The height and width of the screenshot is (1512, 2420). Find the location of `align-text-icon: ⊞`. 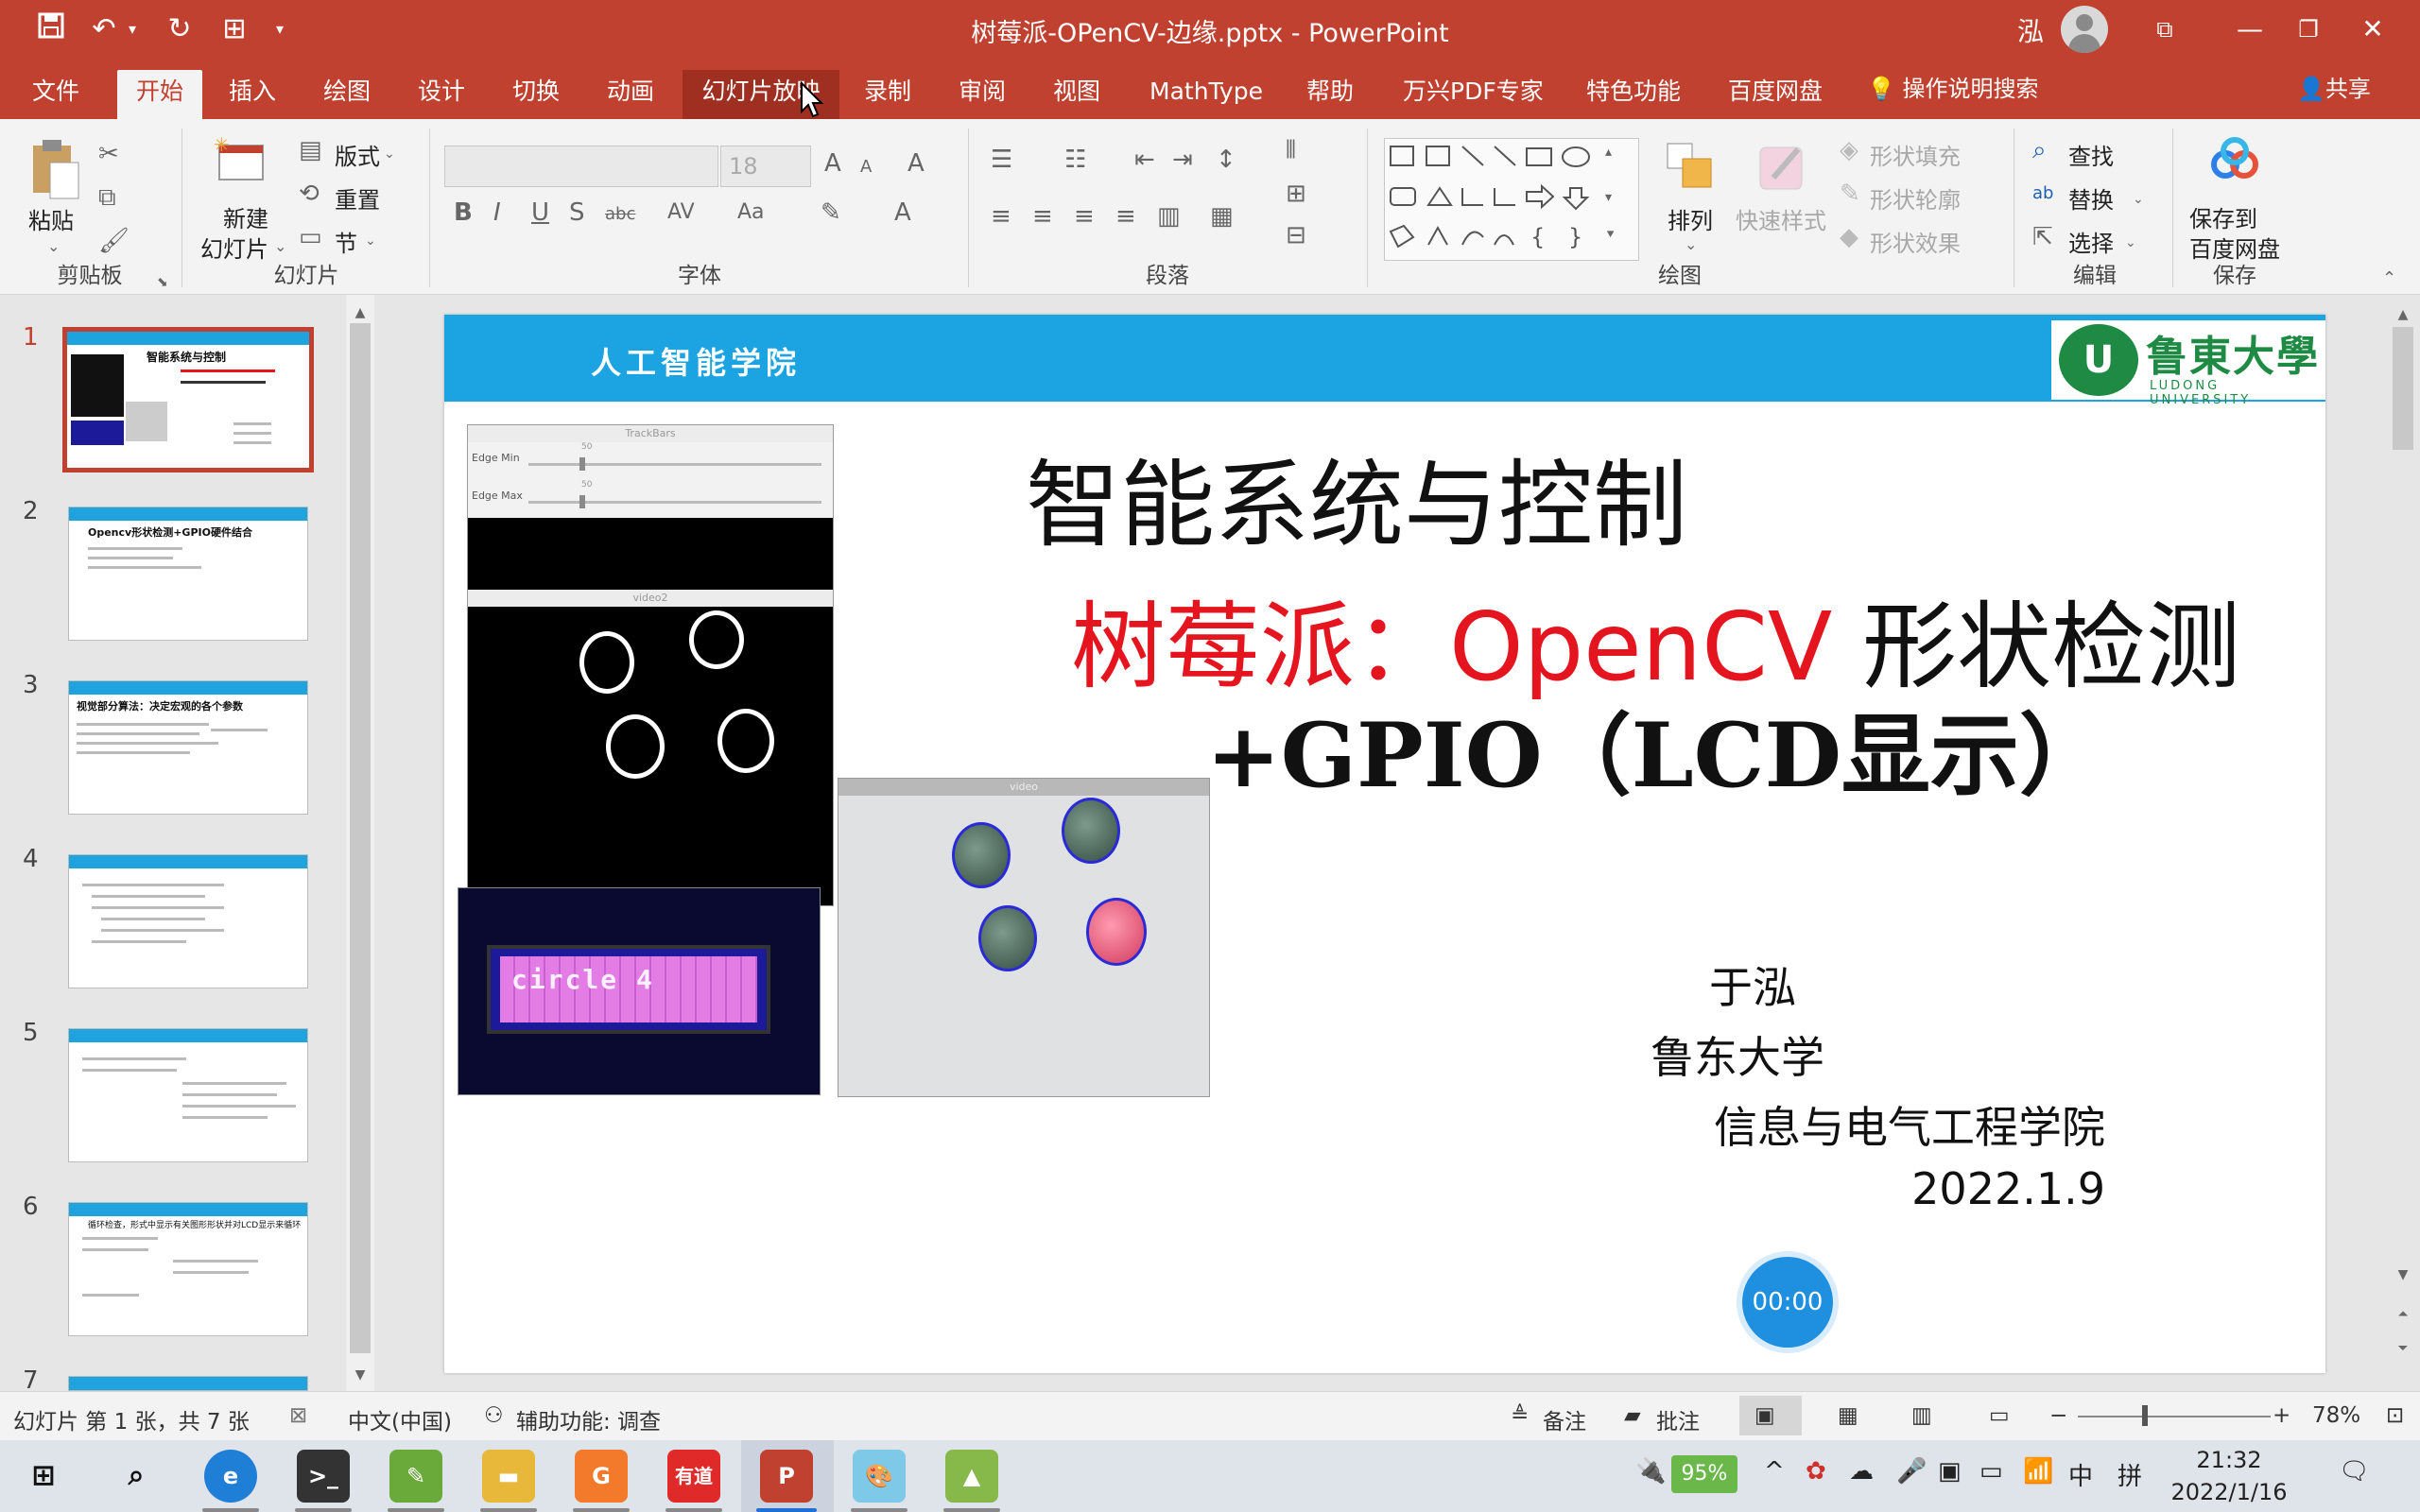

align-text-icon: ⊞ is located at coordinates (1296, 194).